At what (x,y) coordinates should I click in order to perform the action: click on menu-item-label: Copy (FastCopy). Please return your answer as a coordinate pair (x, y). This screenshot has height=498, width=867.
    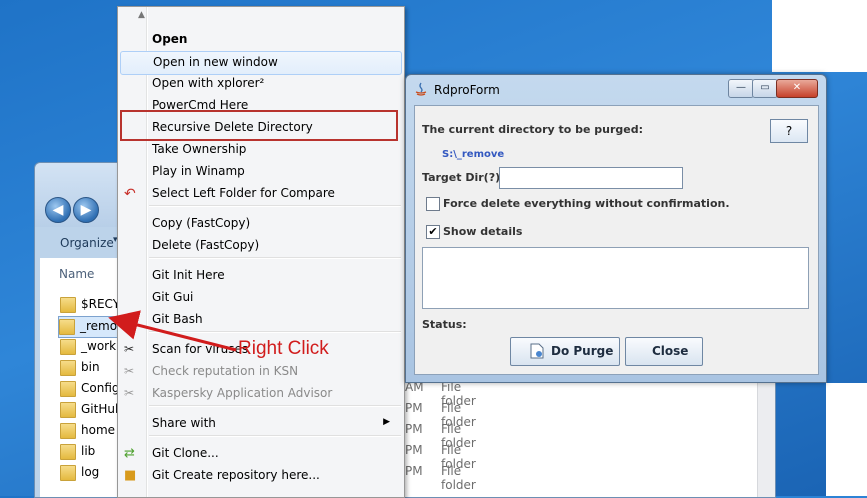
    Looking at the image, I should click on (201, 223).